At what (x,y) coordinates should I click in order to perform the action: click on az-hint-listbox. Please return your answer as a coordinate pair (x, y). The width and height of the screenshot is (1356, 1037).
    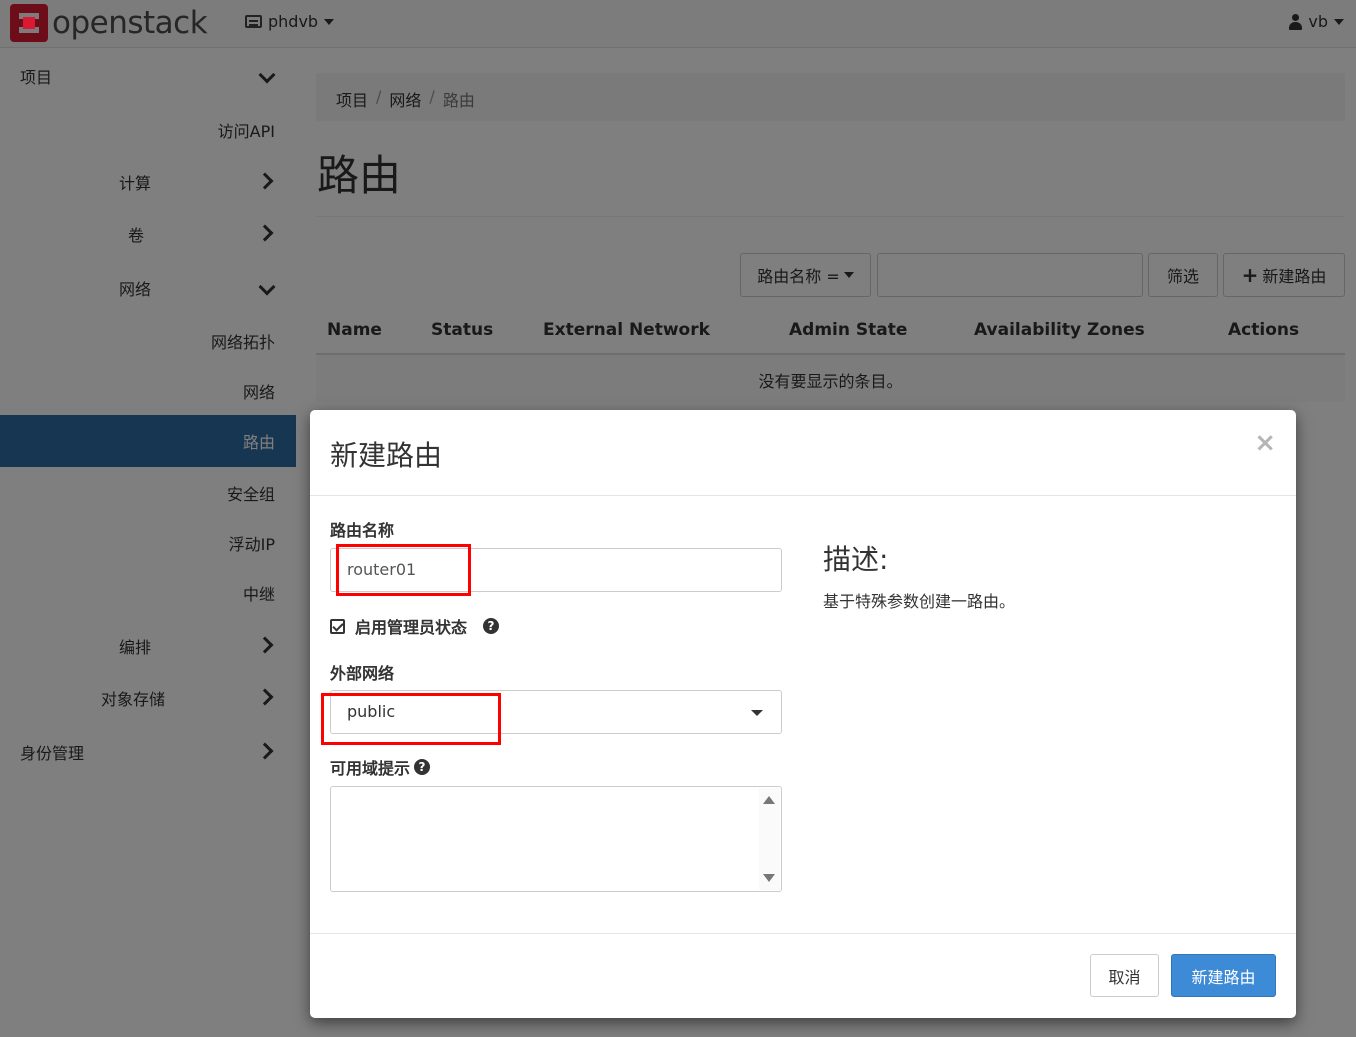
    Looking at the image, I should click on (556, 839).